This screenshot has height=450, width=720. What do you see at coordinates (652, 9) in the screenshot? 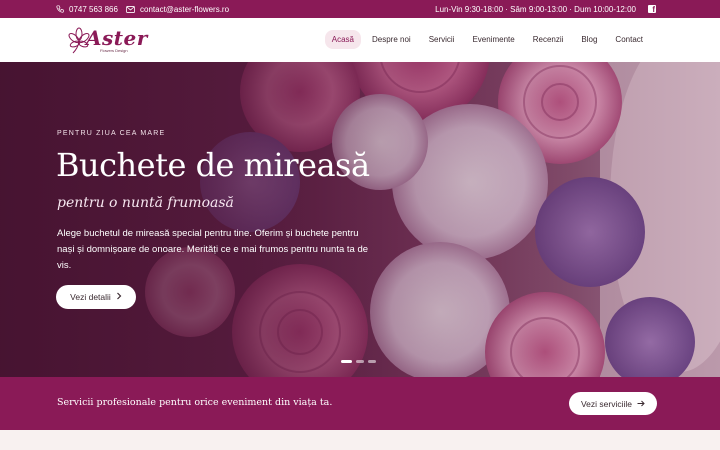
I see `facebook-icon: f` at bounding box center [652, 9].